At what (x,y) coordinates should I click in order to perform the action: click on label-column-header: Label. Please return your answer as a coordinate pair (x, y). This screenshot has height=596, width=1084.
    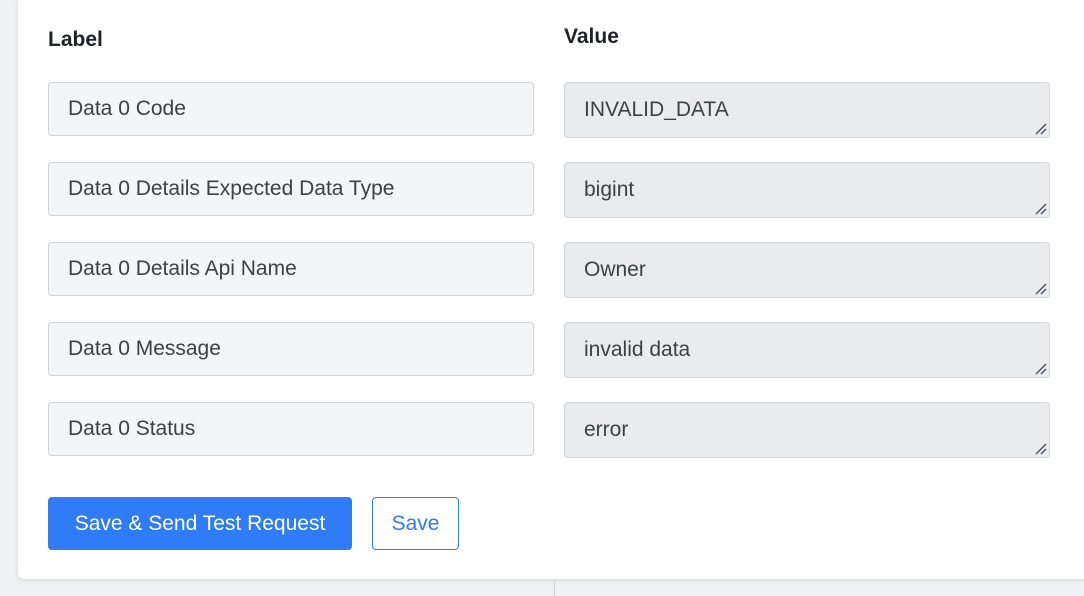
    Looking at the image, I should click on (75, 39).